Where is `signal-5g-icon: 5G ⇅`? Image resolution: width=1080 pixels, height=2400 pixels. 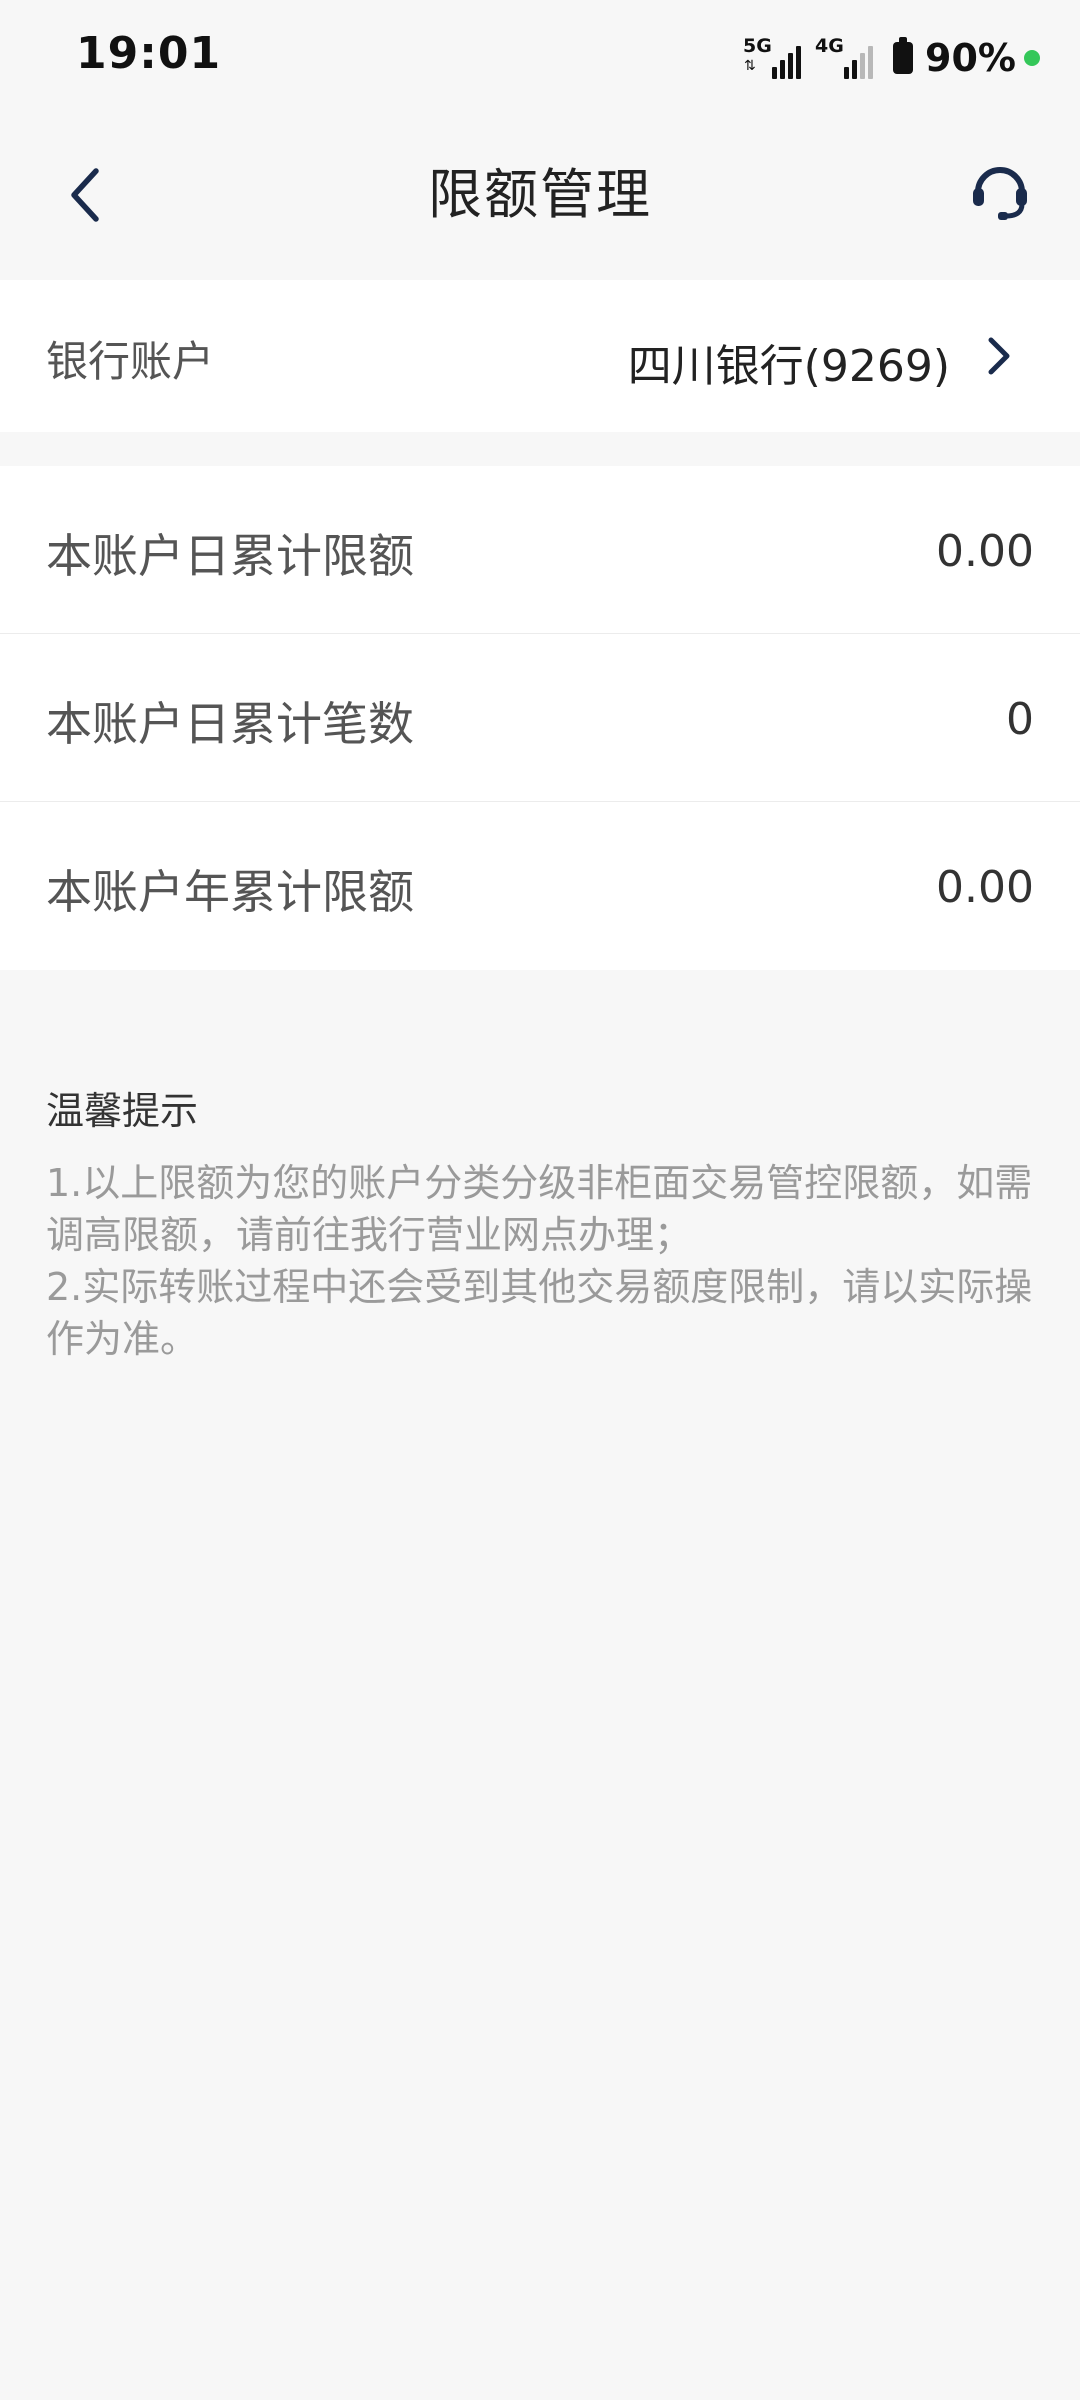
signal-5g-icon: 5G ⇅ is located at coordinates (772, 57).